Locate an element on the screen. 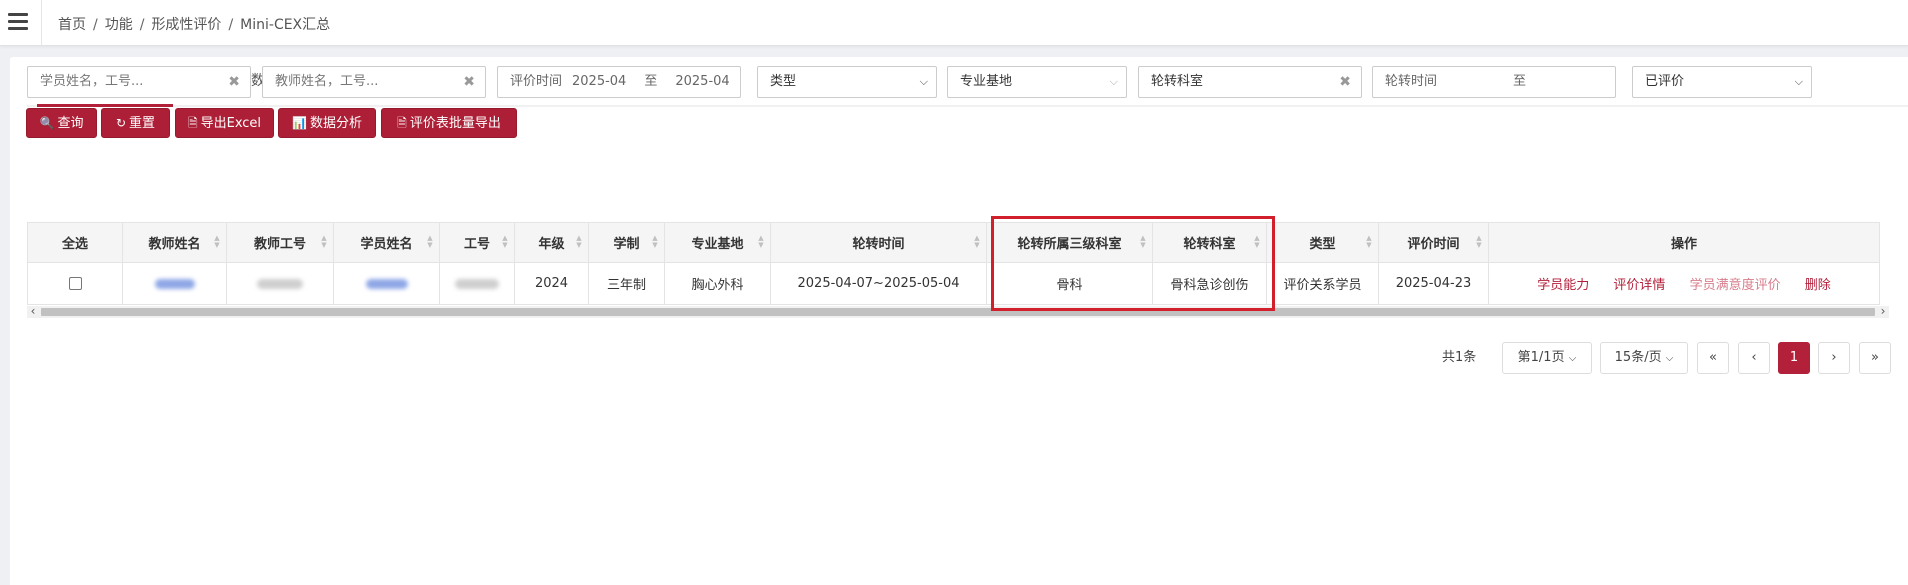  data-analysis-button: 📊 数据分析 is located at coordinates (327, 123).